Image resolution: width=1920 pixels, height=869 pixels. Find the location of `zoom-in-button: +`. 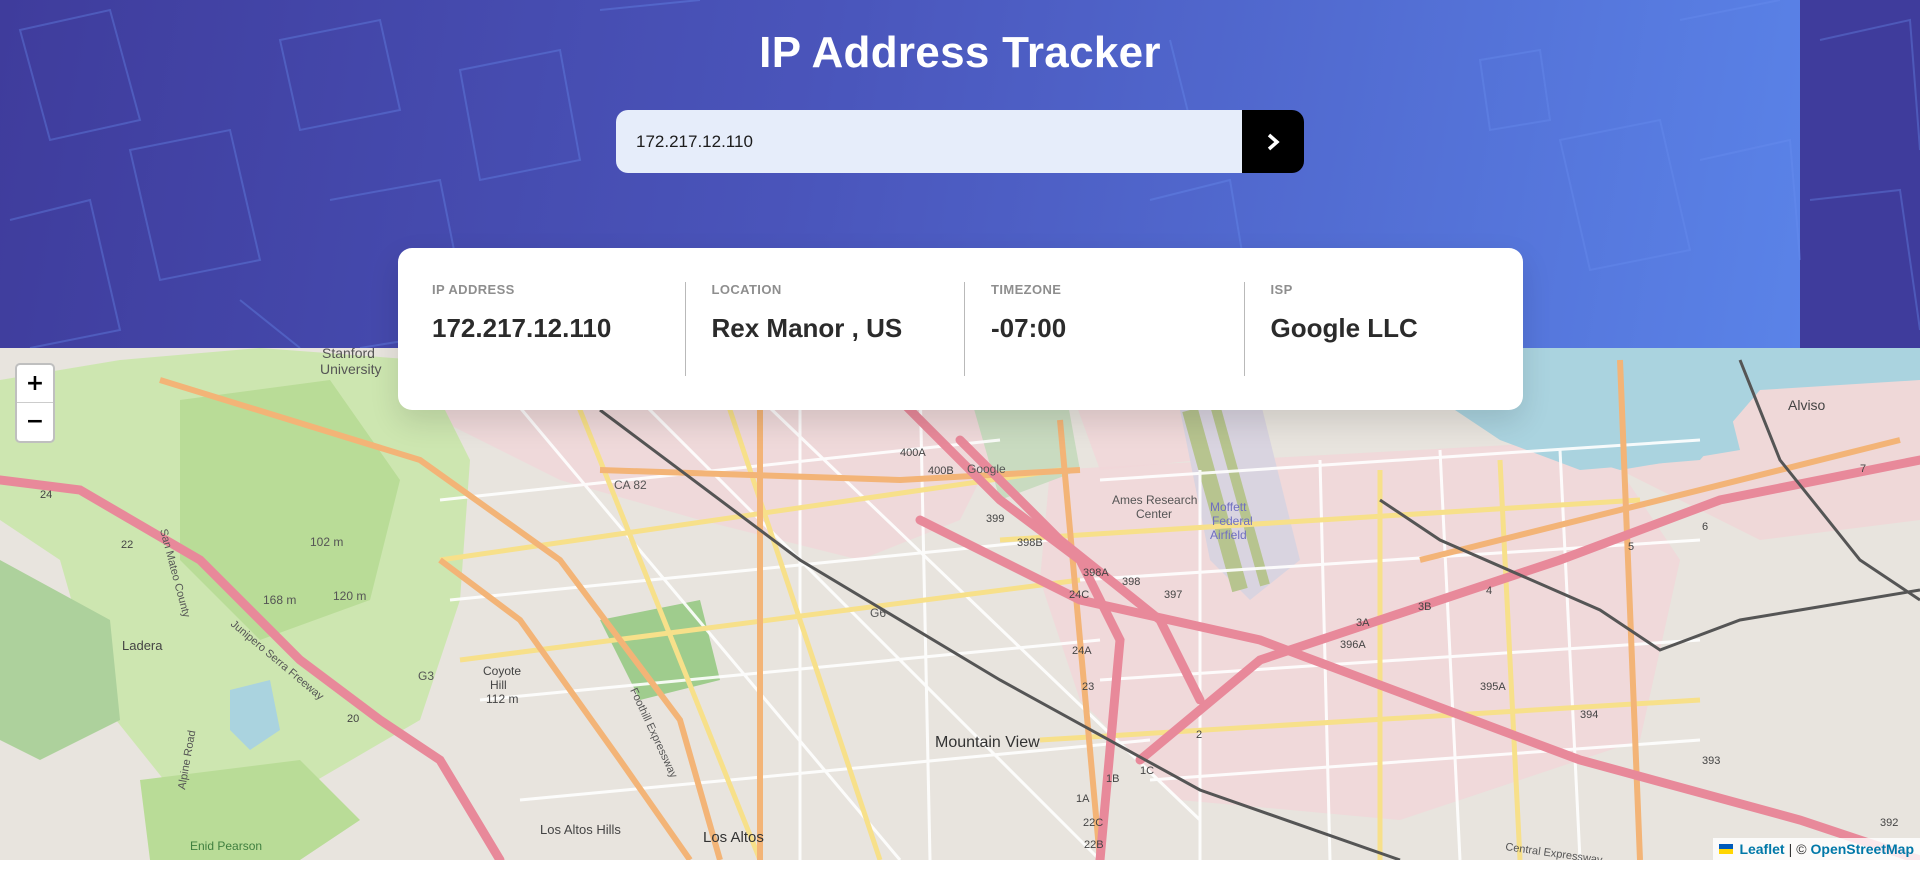

zoom-in-button: + is located at coordinates (35, 383).